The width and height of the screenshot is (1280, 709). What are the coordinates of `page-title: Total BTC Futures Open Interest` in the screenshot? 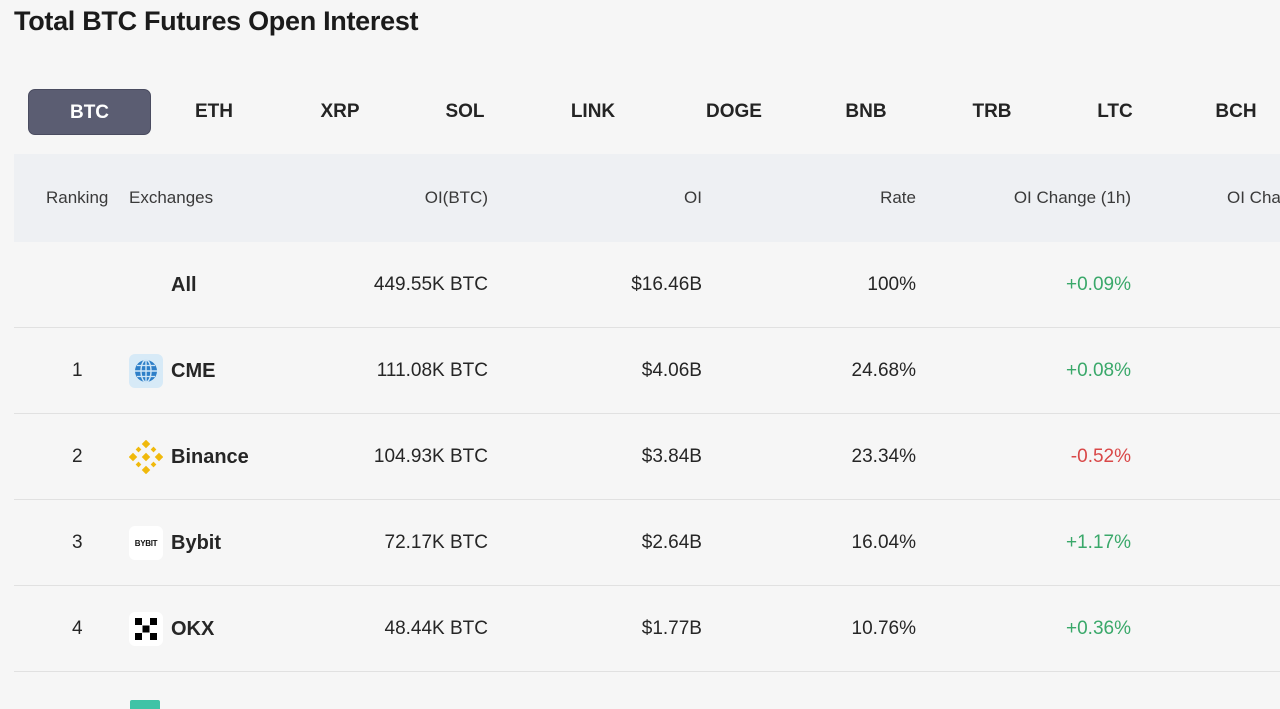 It's located at (216, 21).